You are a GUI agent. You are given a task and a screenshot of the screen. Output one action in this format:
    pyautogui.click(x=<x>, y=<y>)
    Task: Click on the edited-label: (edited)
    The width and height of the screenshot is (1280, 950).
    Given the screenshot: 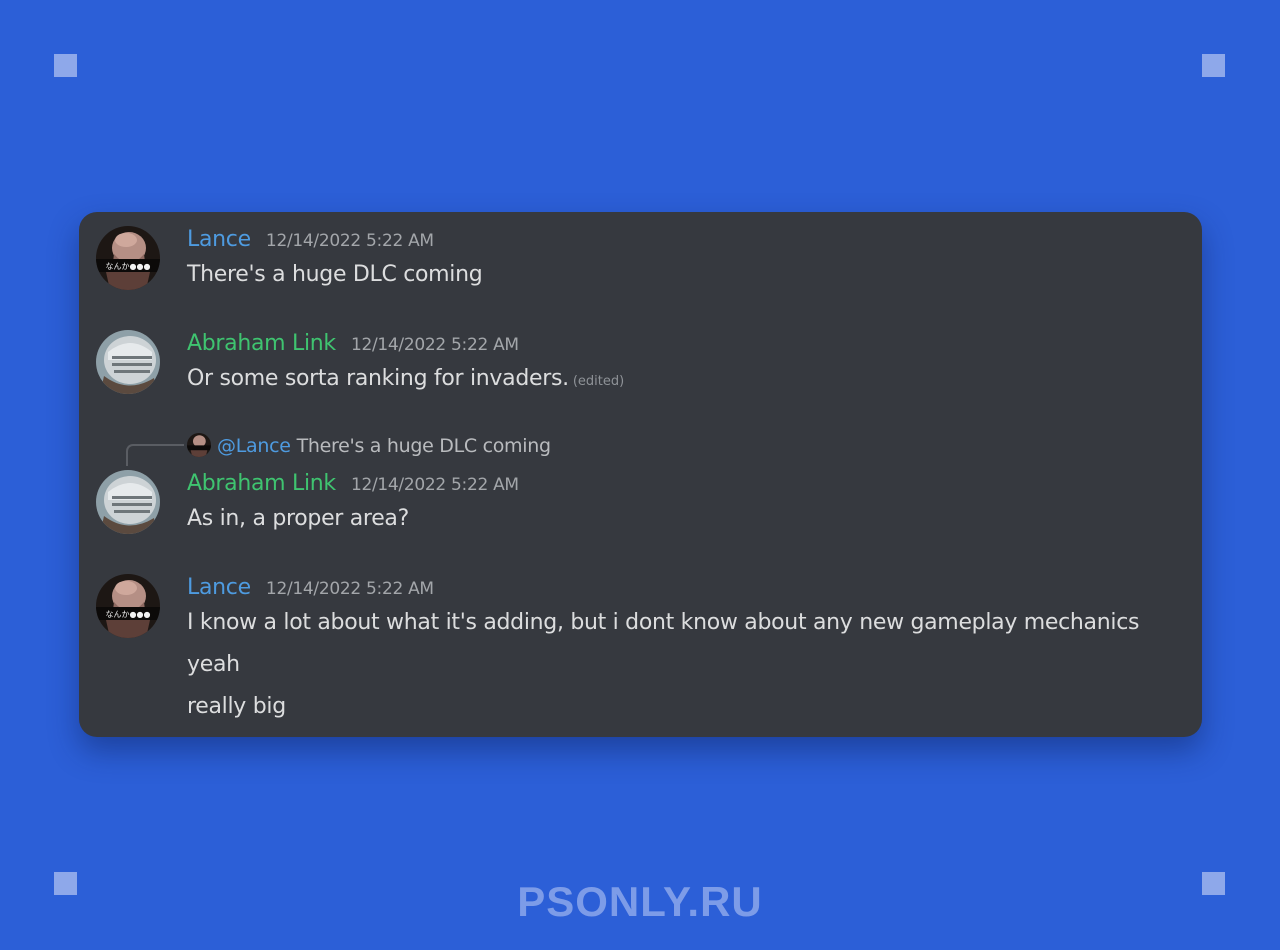 What is the action you would take?
    pyautogui.click(x=598, y=381)
    